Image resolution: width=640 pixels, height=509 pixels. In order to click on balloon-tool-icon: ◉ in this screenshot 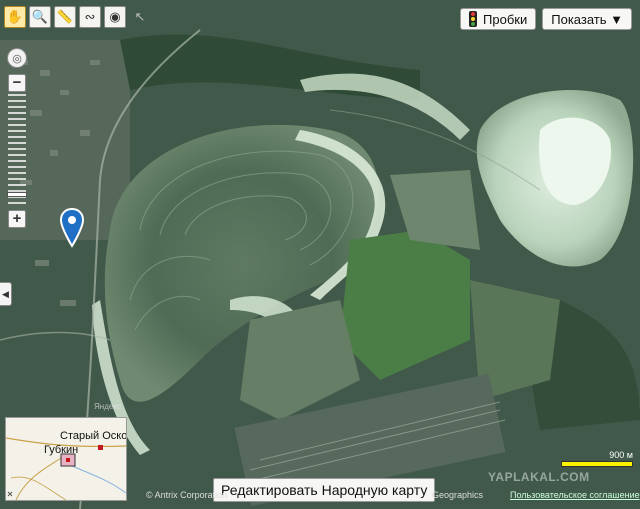, I will do `click(115, 17)`.